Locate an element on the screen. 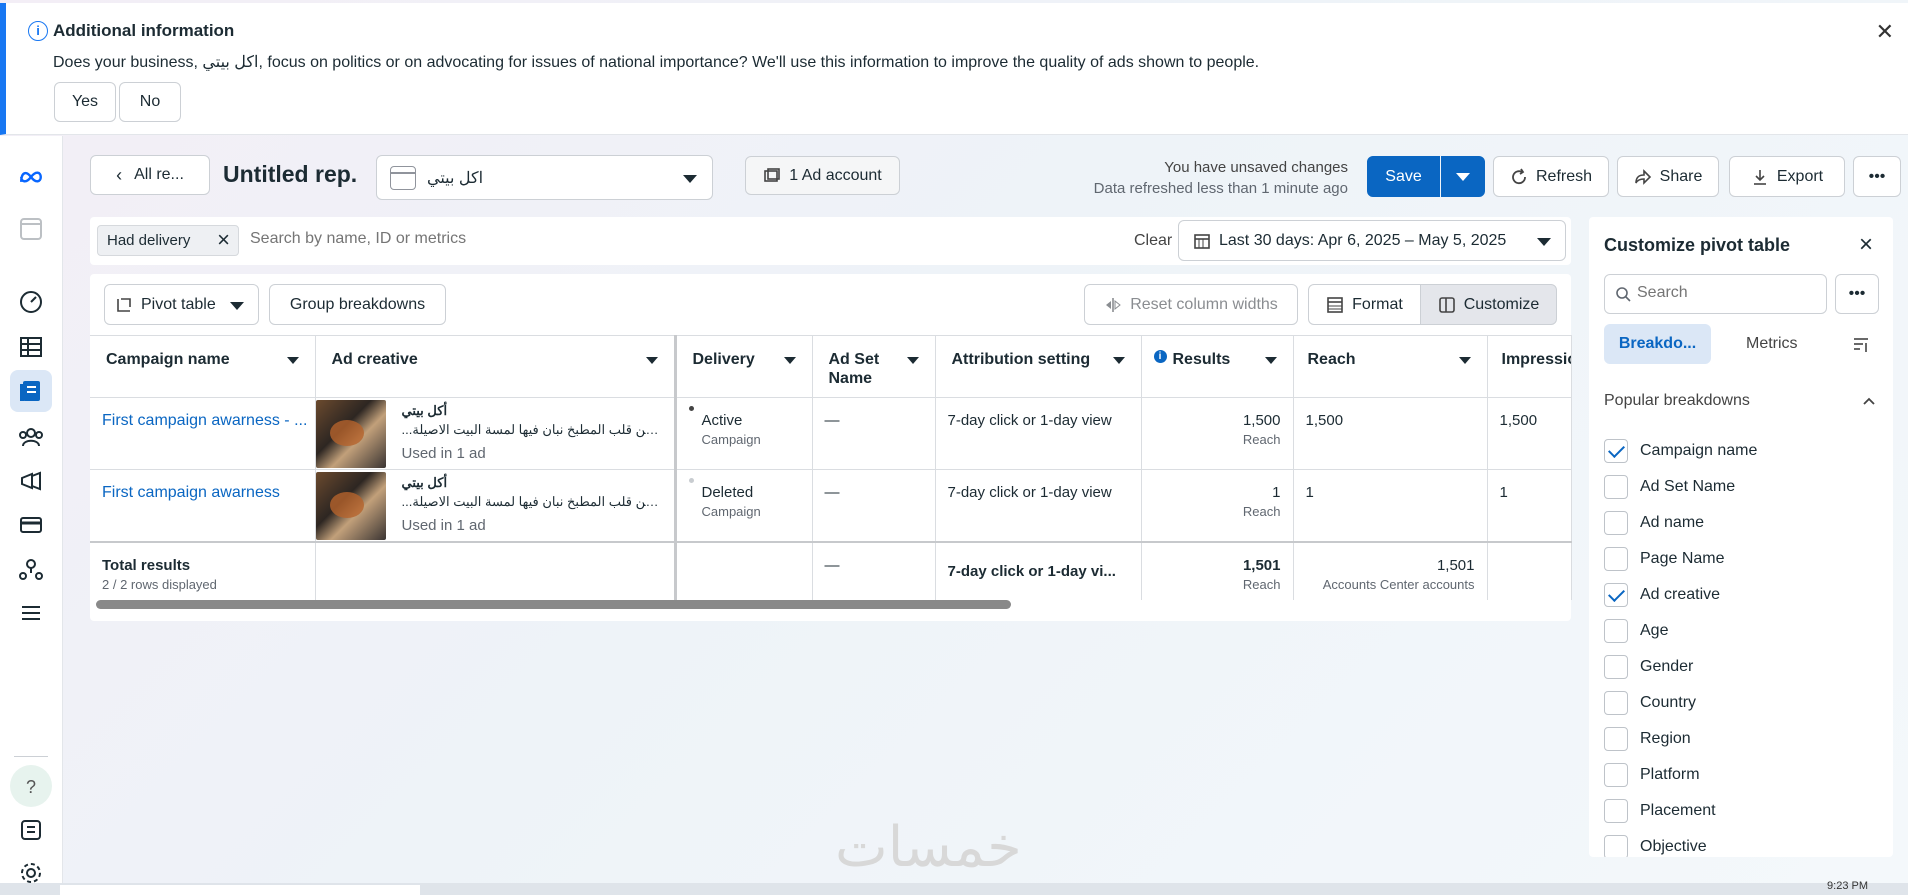 The image size is (1908, 895). chip-label: Had delivery is located at coordinates (149, 240).